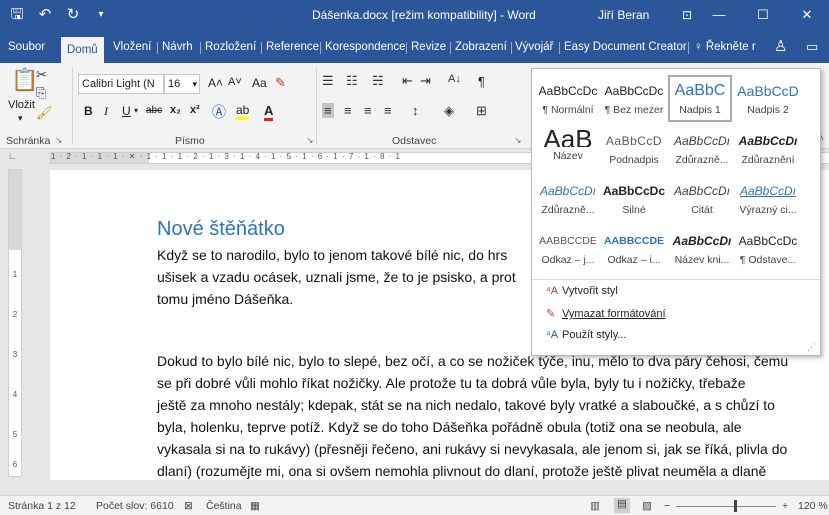 The height and width of the screenshot is (515, 829). I want to click on align-right-icon: ≡, so click(368, 110).